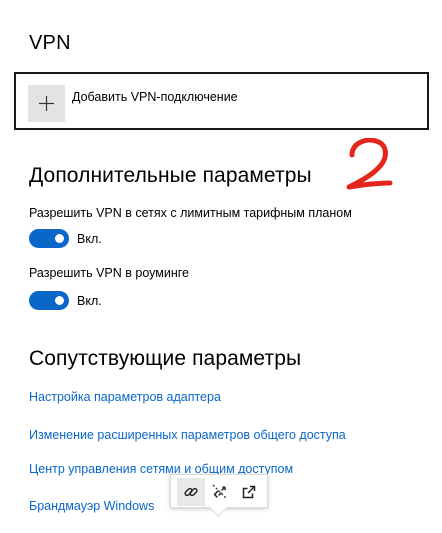  Describe the element at coordinates (49, 238) in the screenshot. I see `metered-networks-toggle` at that location.